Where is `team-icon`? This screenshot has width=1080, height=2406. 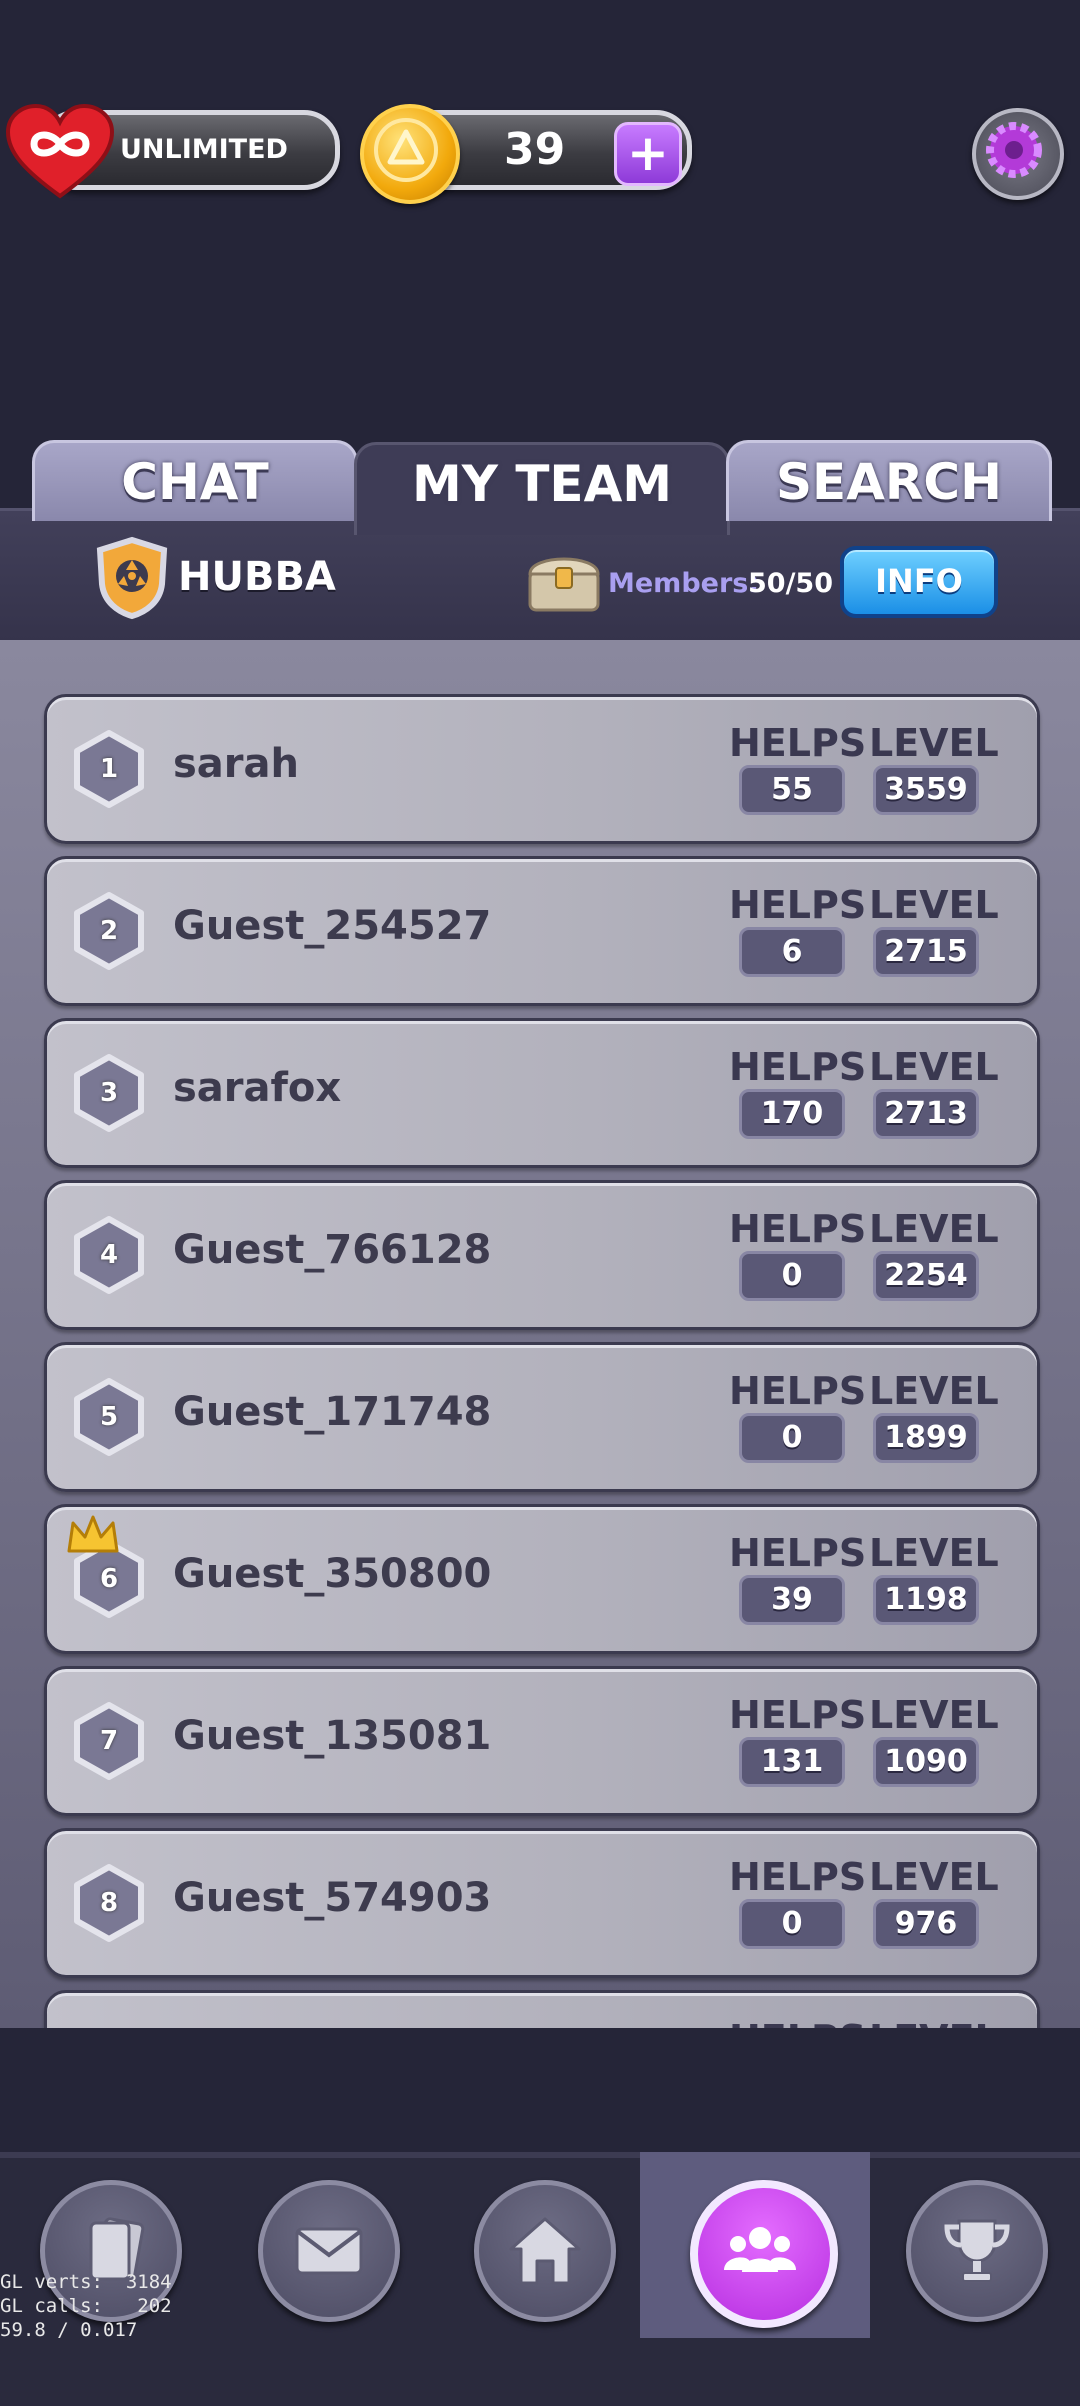
team-icon is located at coordinates (760, 2249).